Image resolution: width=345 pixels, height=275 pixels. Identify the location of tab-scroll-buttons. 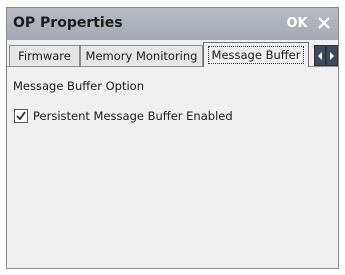
(326, 55).